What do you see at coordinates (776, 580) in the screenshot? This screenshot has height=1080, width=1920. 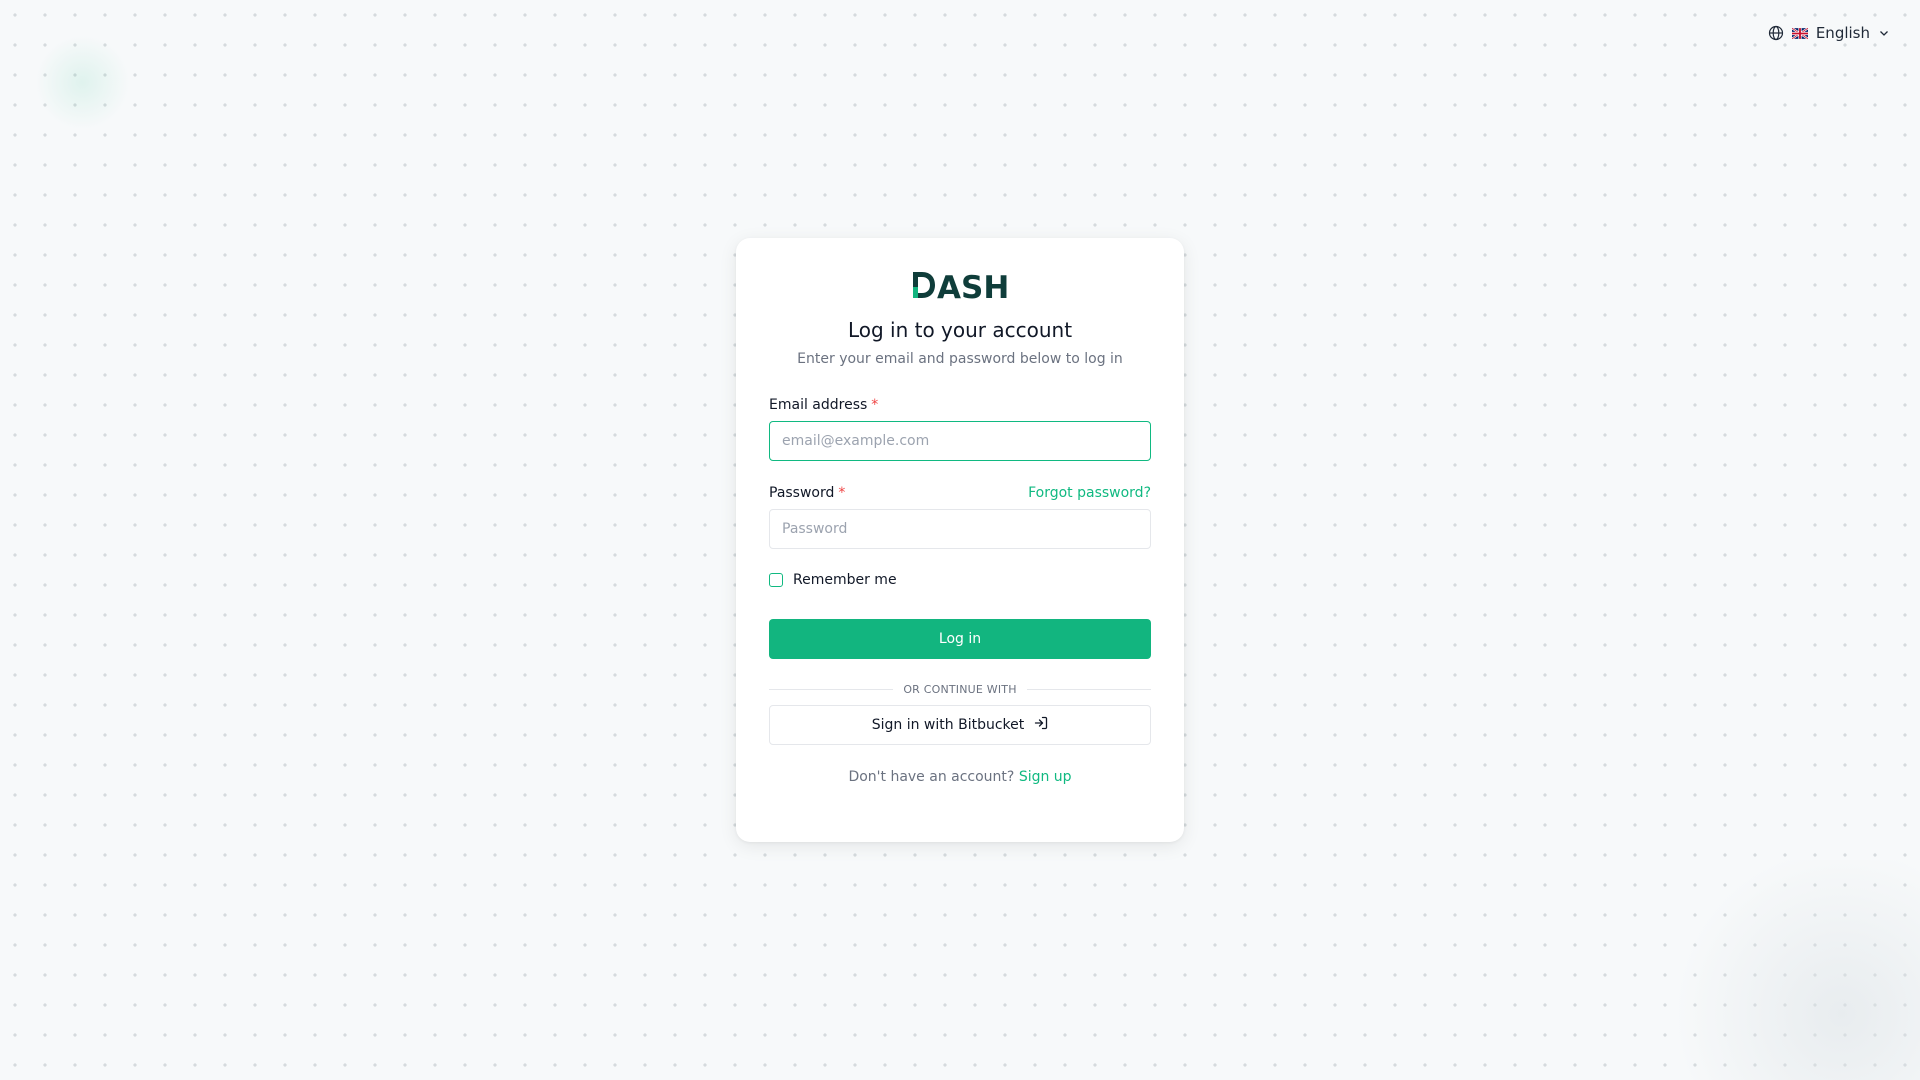 I see `remember-me-checkbox` at bounding box center [776, 580].